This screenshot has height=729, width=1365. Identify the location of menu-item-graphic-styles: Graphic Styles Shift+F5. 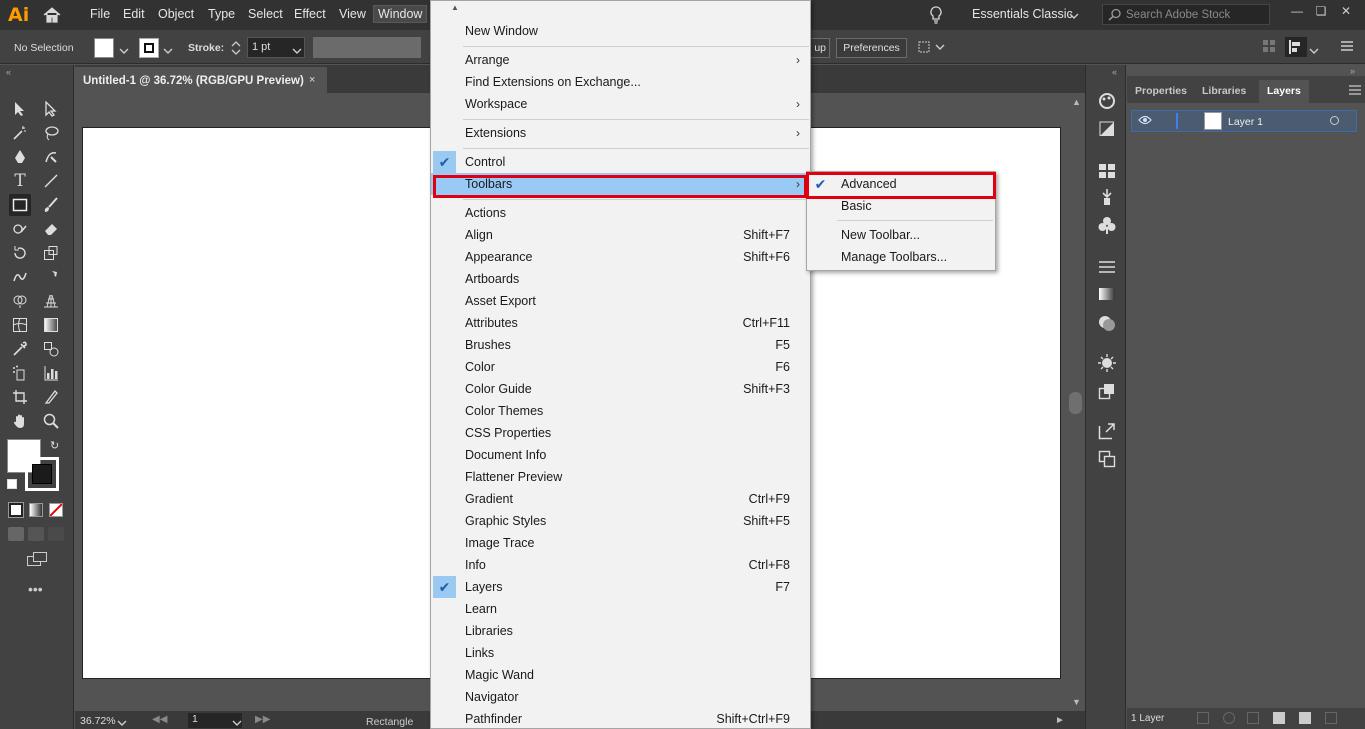
(620, 521).